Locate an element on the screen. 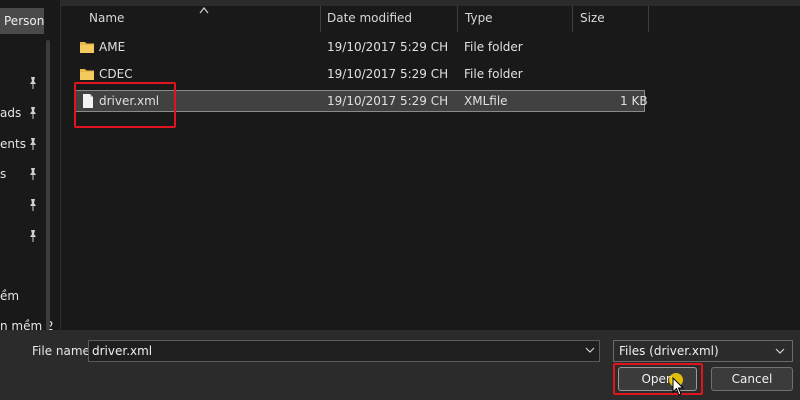 This screenshot has width=800, height=400. nav-item-label: ads is located at coordinates (11, 113).